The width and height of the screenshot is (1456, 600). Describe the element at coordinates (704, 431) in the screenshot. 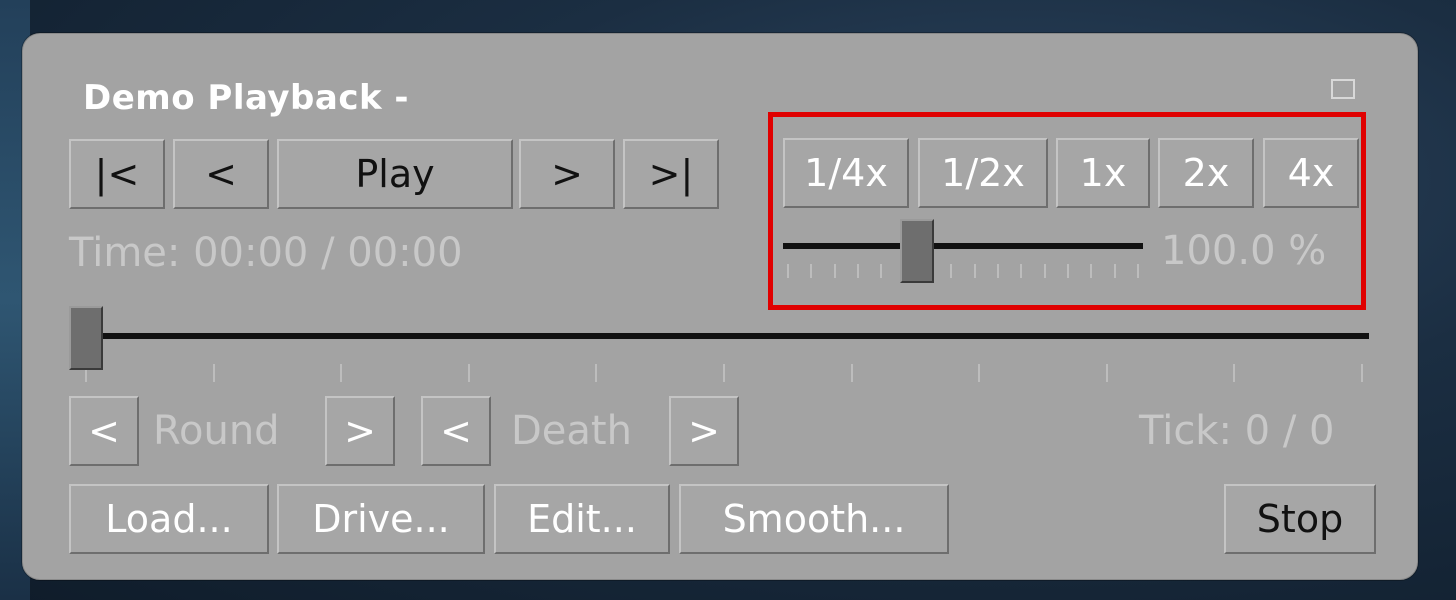

I see `next-death-button: >` at that location.